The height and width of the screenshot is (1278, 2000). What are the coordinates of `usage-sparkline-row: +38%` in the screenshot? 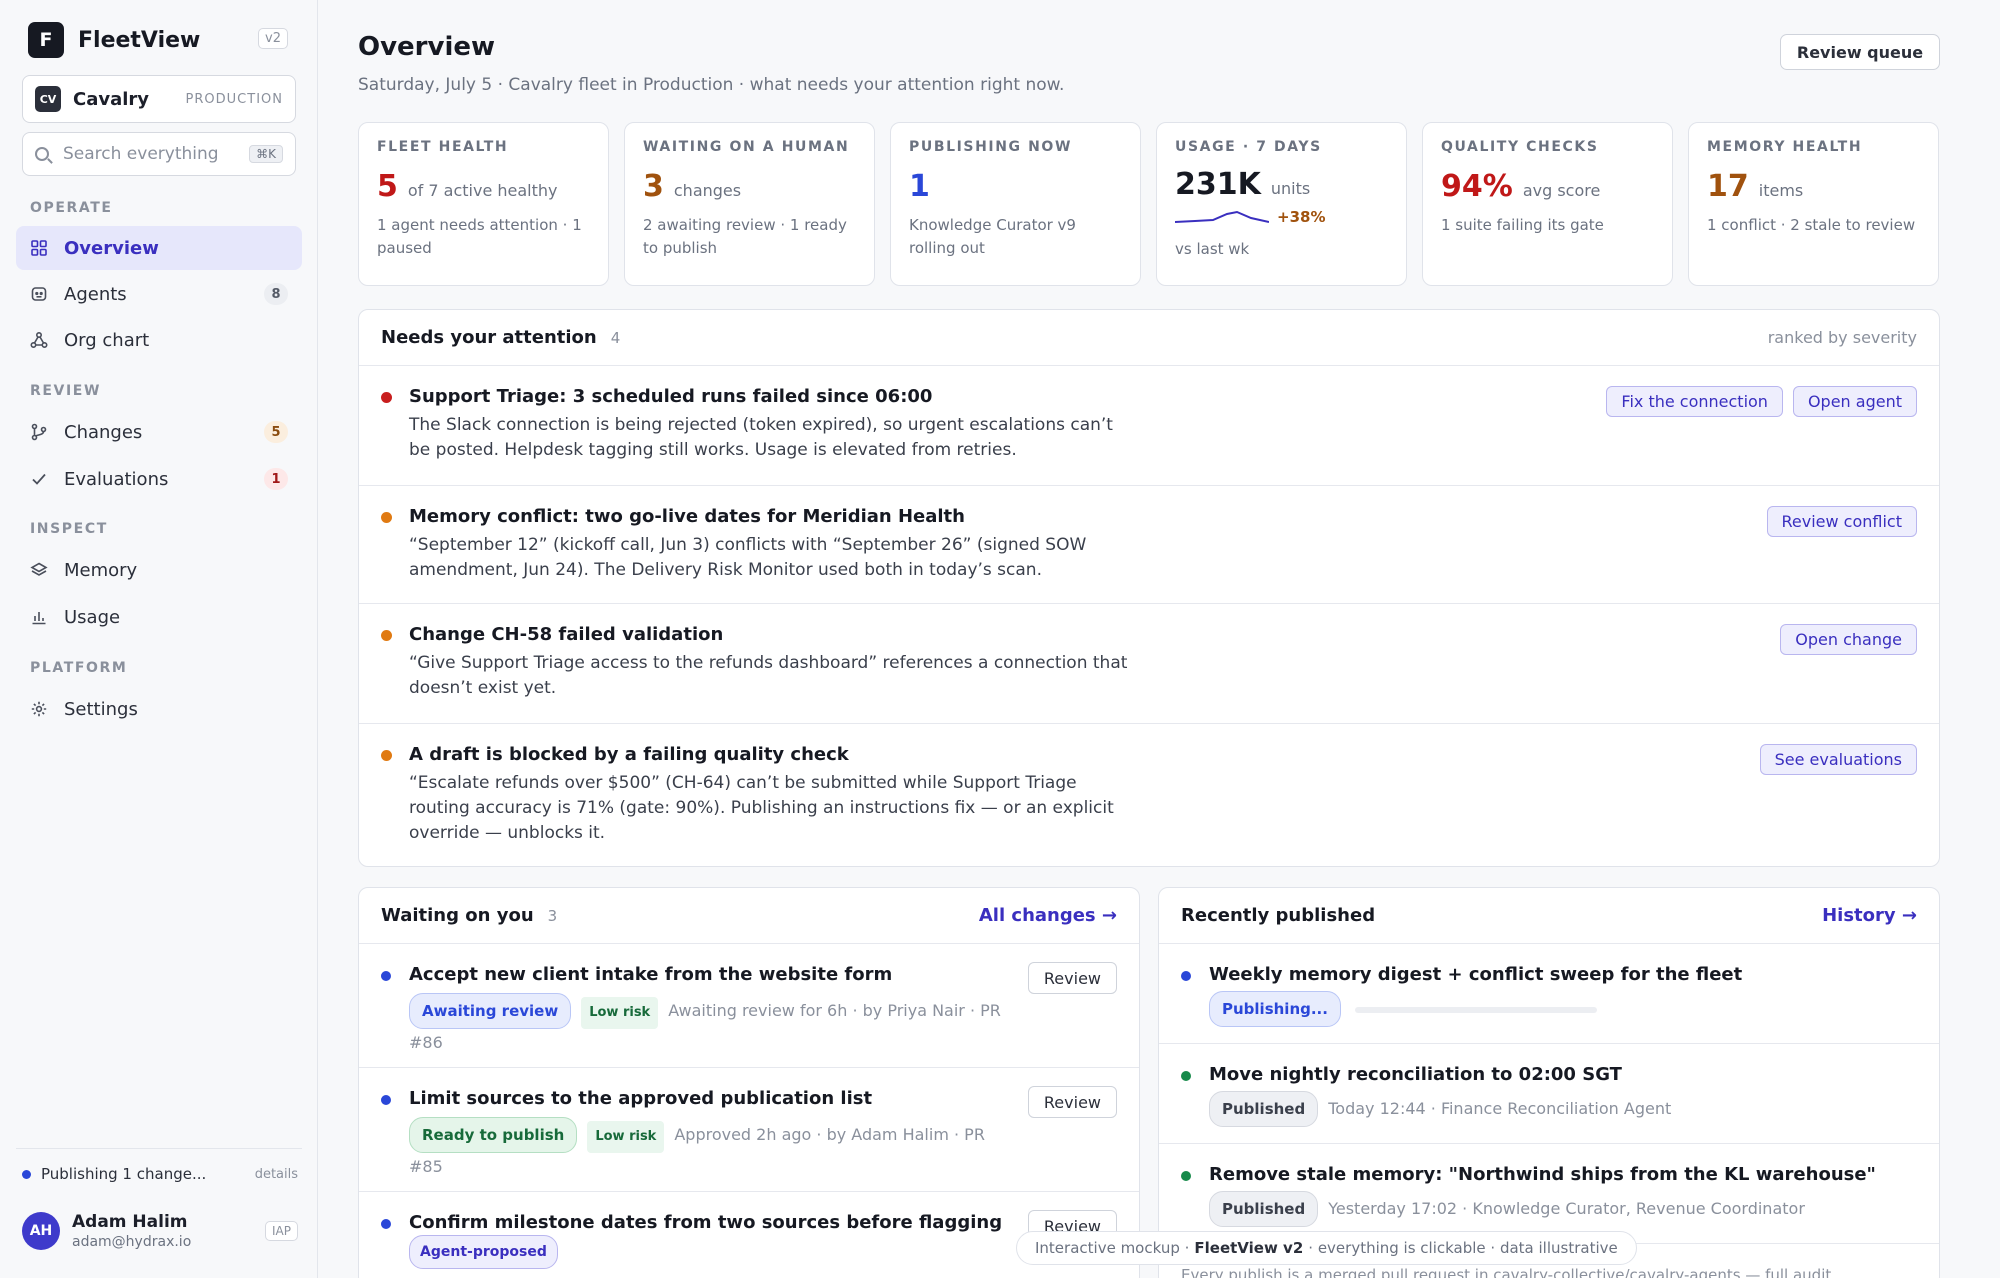 It's located at (1281, 217).